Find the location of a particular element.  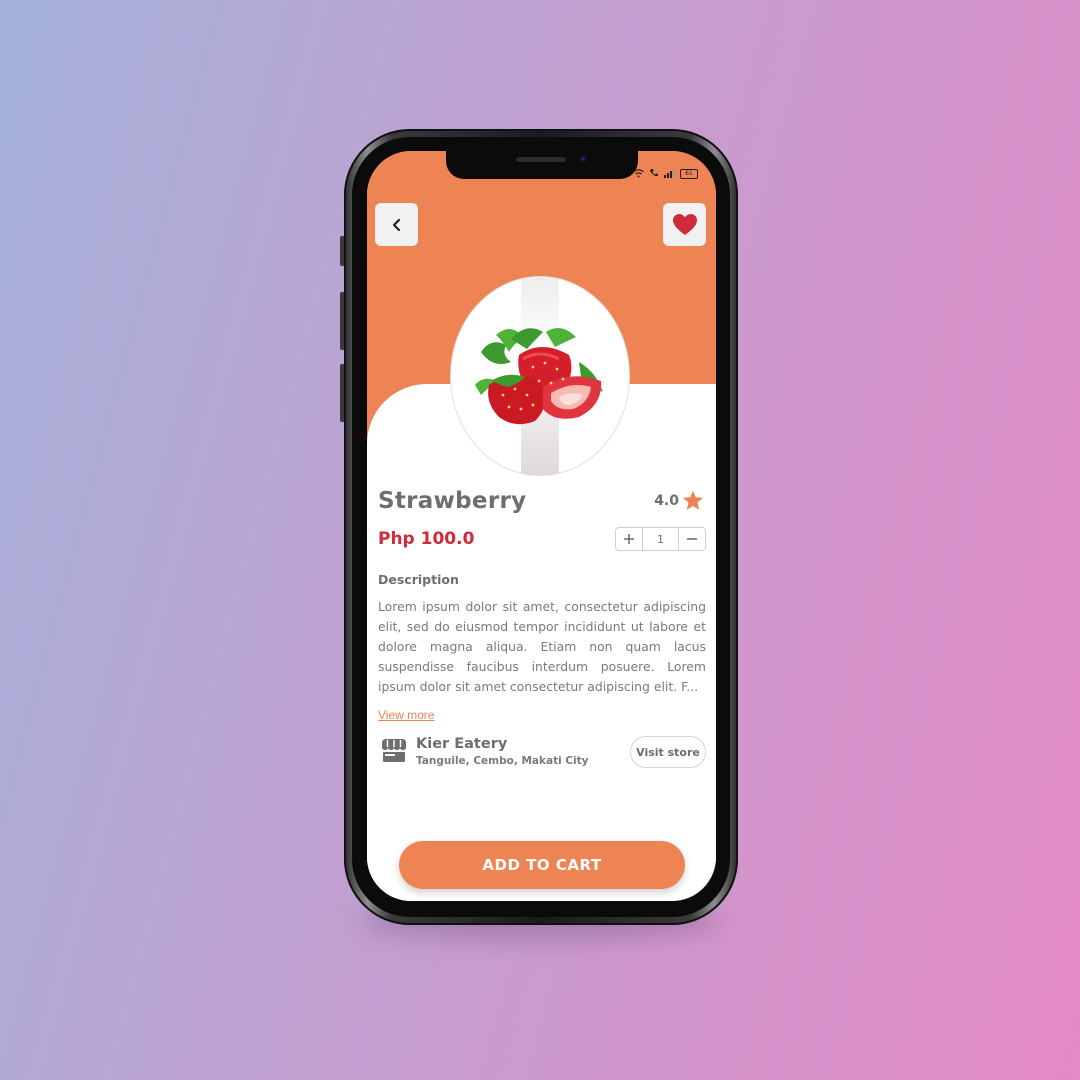

heart-icon is located at coordinates (684, 224).